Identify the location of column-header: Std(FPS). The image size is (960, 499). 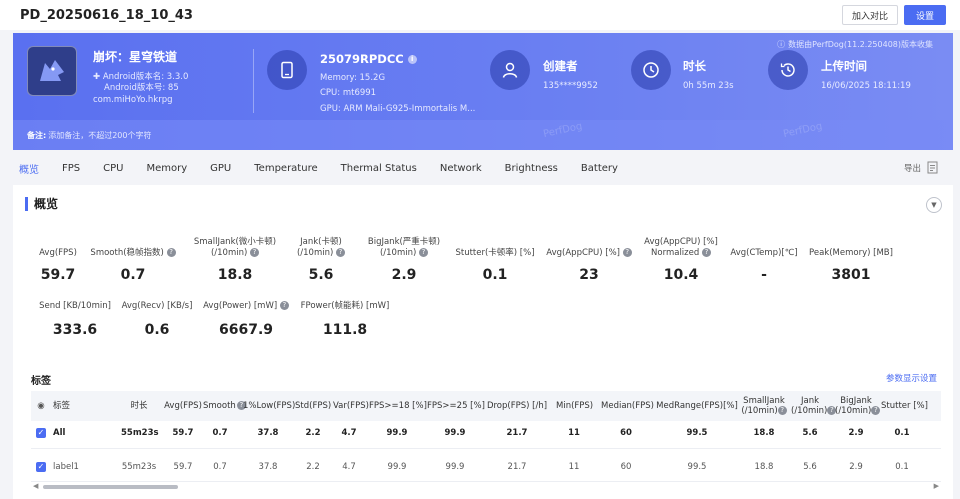
(313, 406).